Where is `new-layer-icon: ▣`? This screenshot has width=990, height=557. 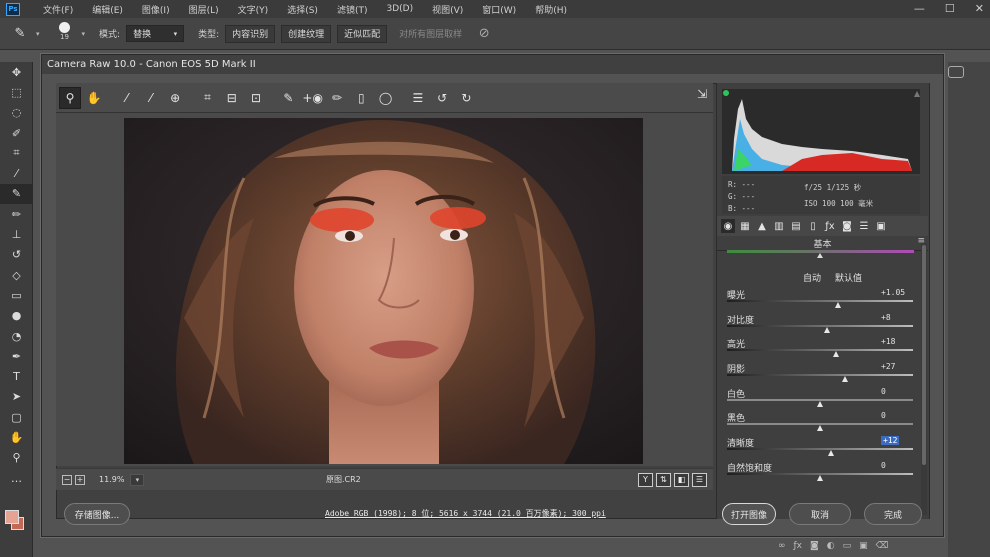 new-layer-icon: ▣ is located at coordinates (863, 546).